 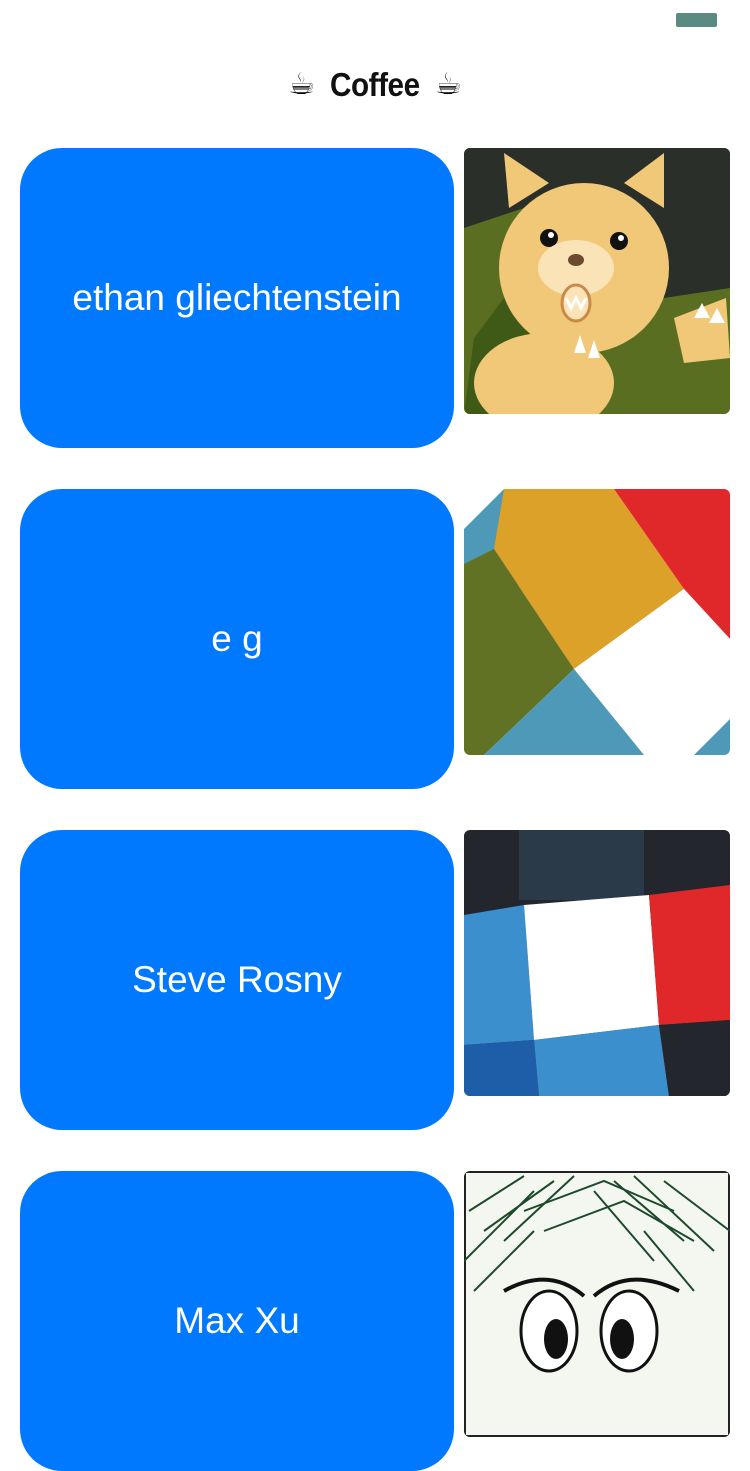 I want to click on status-indicator, so click(x=696, y=20).